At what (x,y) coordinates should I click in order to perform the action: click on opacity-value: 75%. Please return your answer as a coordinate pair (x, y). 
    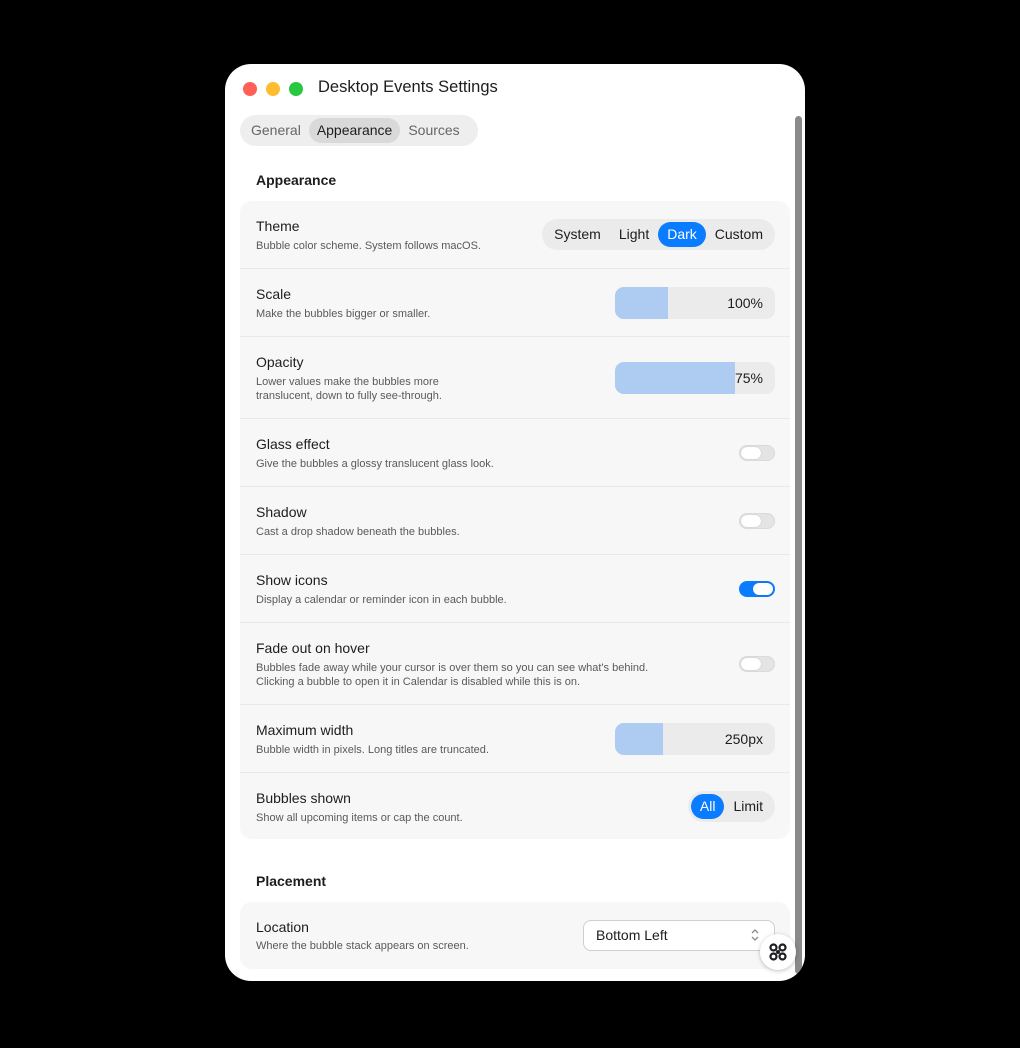
    Looking at the image, I should click on (748, 378).